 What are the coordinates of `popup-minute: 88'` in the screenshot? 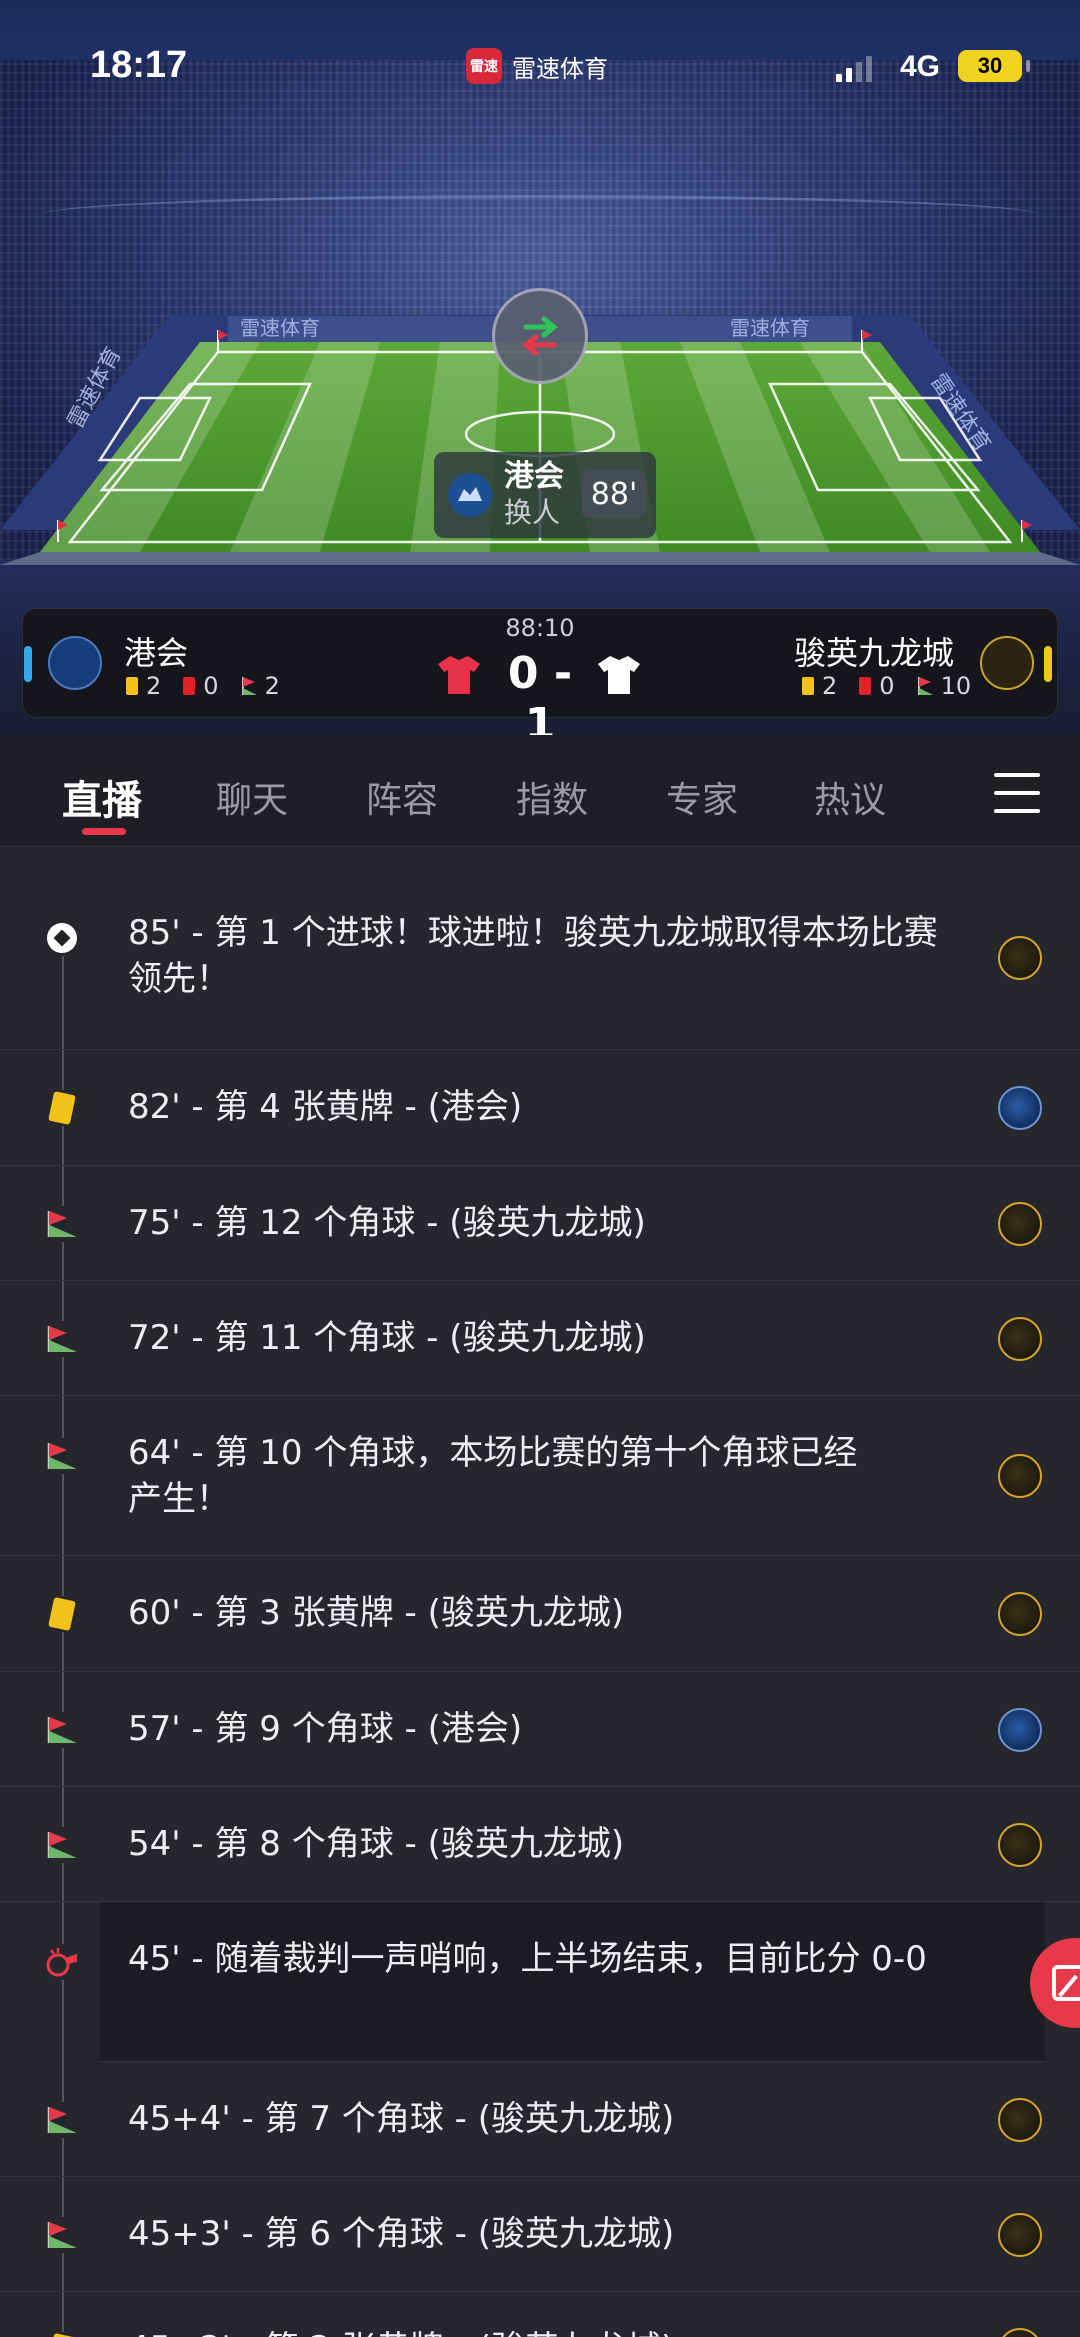 It's located at (614, 494).